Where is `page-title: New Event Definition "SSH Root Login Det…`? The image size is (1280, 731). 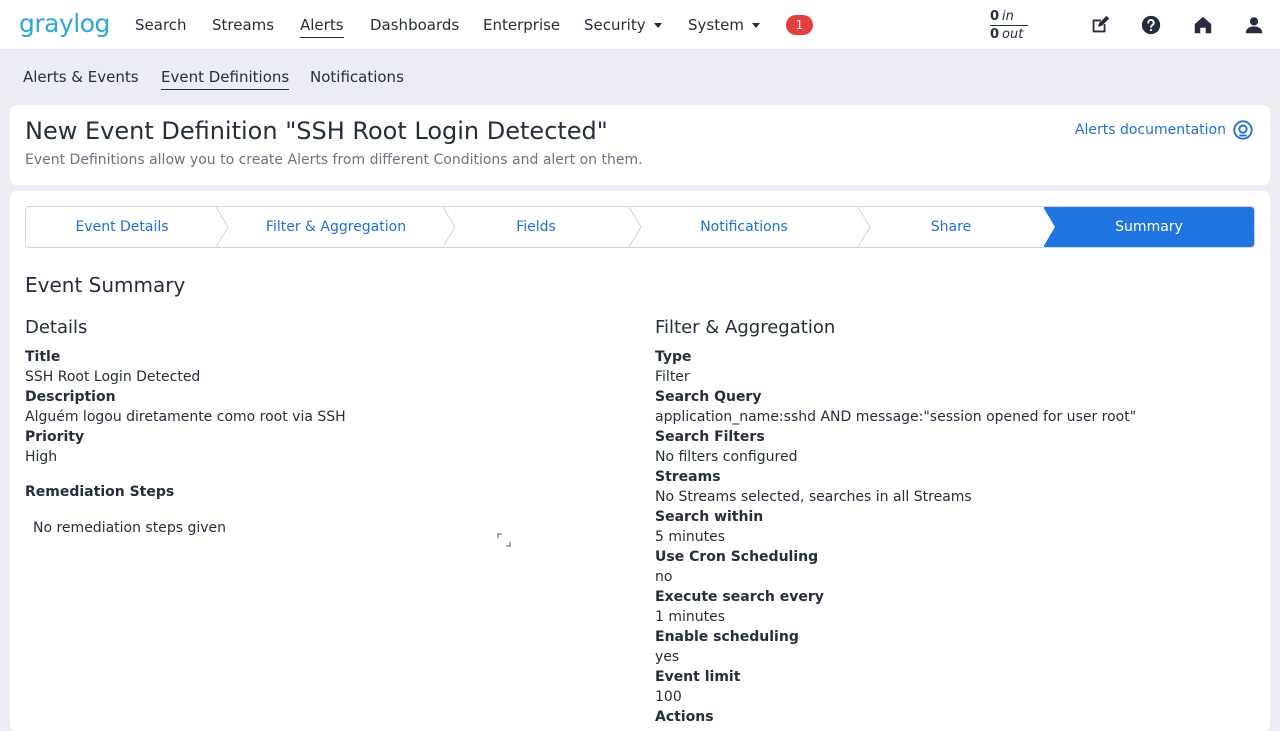 page-title: New Event Definition "SSH Root Login Det… is located at coordinates (316, 131).